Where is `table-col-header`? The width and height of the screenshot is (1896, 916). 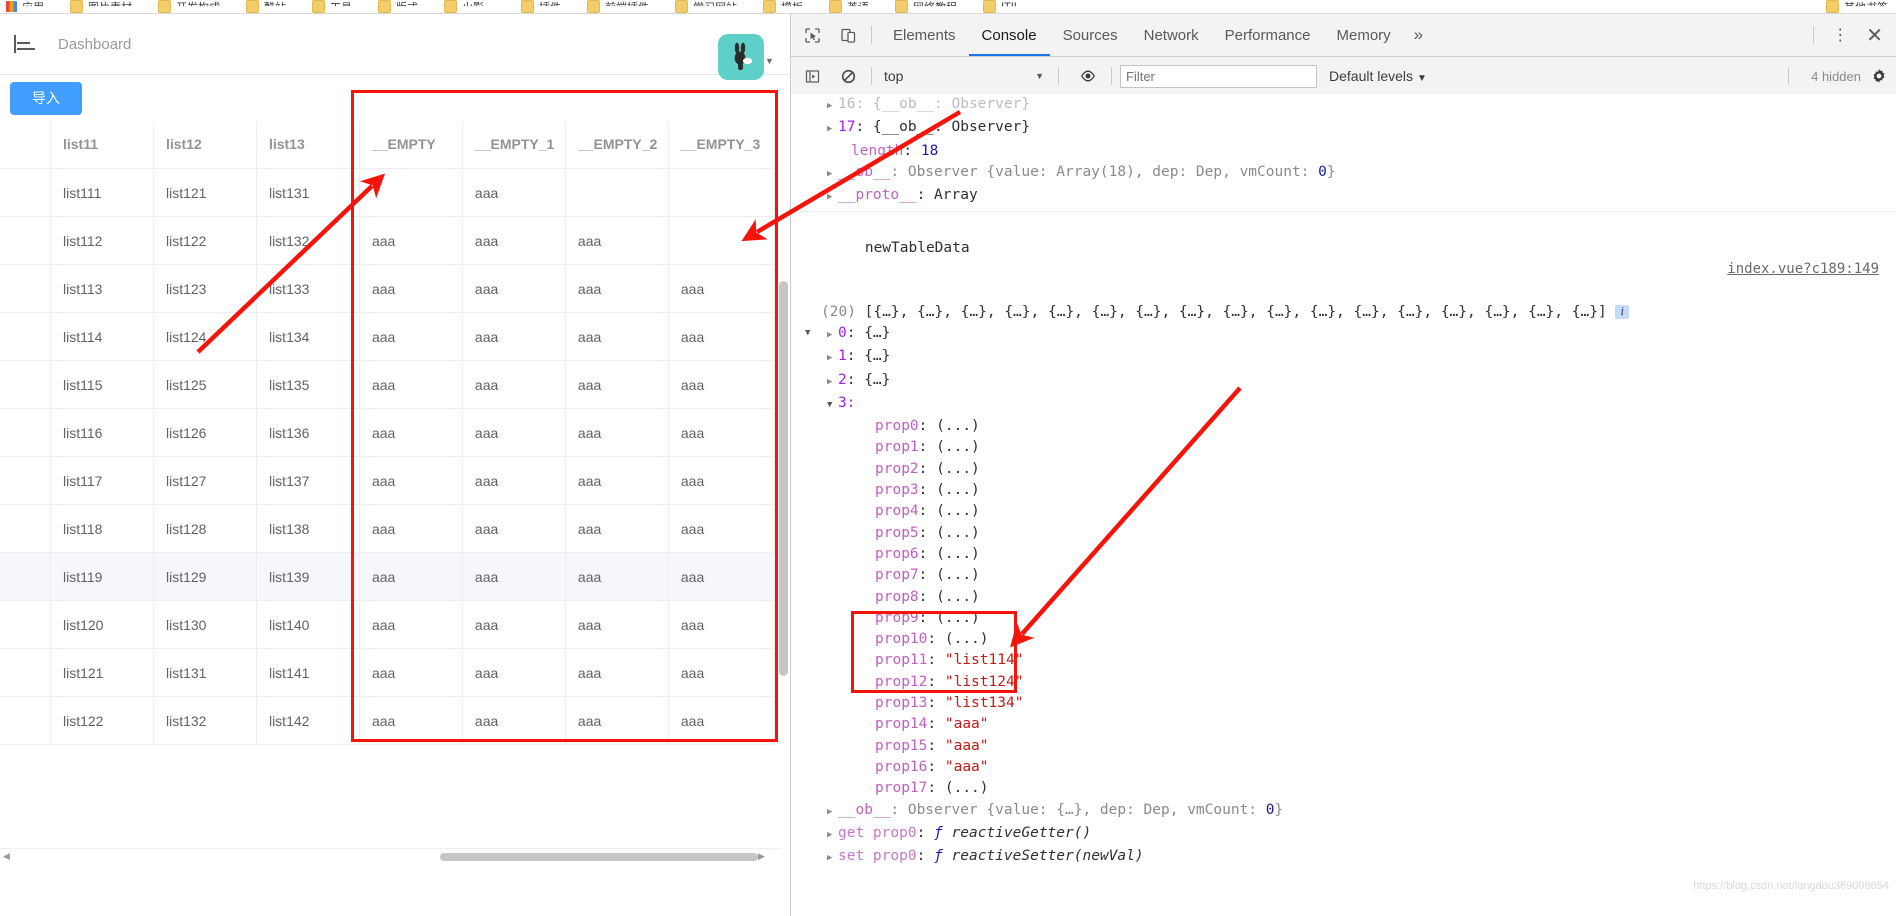 table-col-header is located at coordinates (25, 145).